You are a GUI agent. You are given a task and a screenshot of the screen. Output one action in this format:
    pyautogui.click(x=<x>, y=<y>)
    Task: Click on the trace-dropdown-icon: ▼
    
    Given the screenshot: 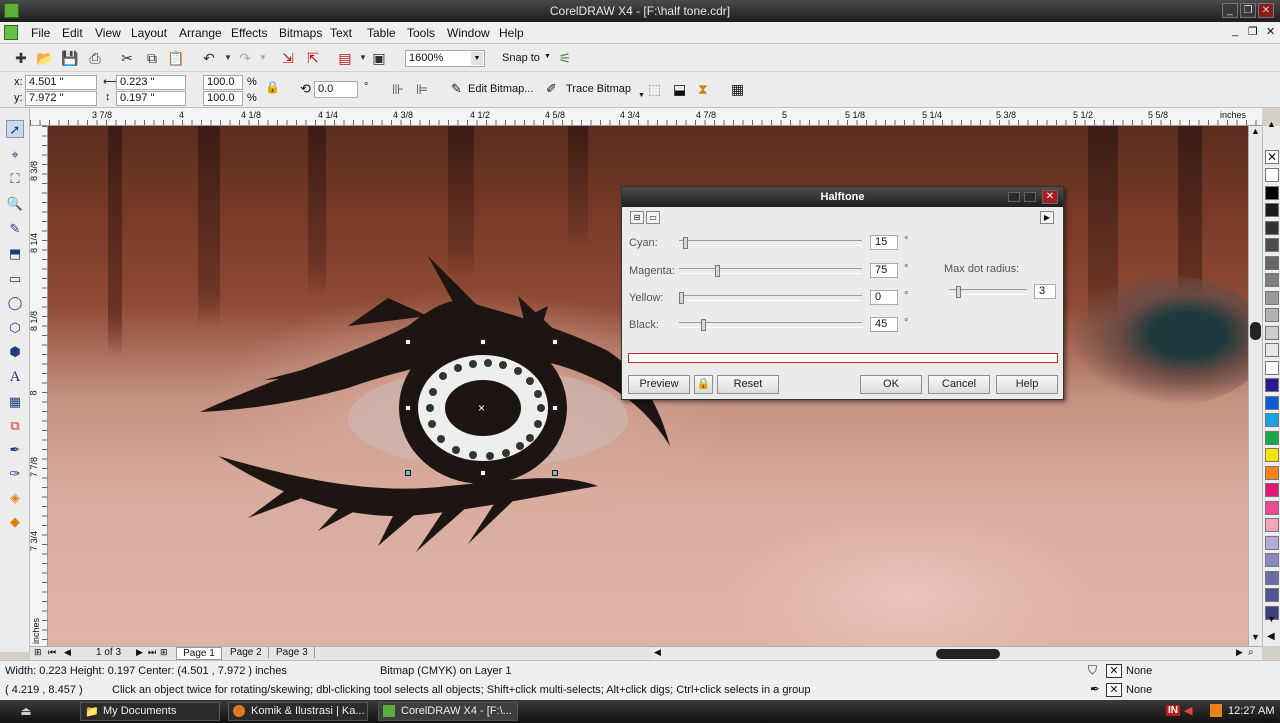 What is the action you would take?
    pyautogui.click(x=641, y=95)
    